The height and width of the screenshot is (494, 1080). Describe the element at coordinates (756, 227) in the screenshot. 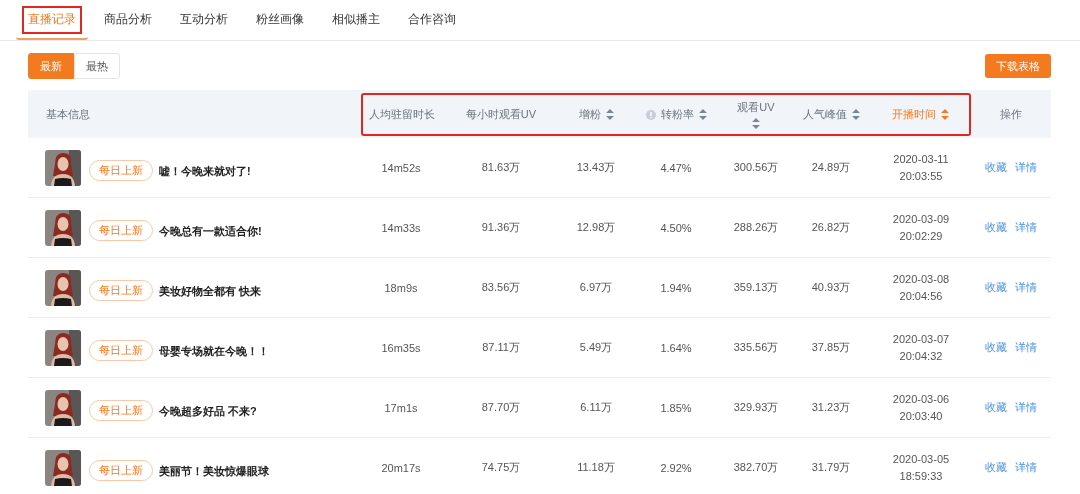

I see `table-cell: 288.26万` at that location.